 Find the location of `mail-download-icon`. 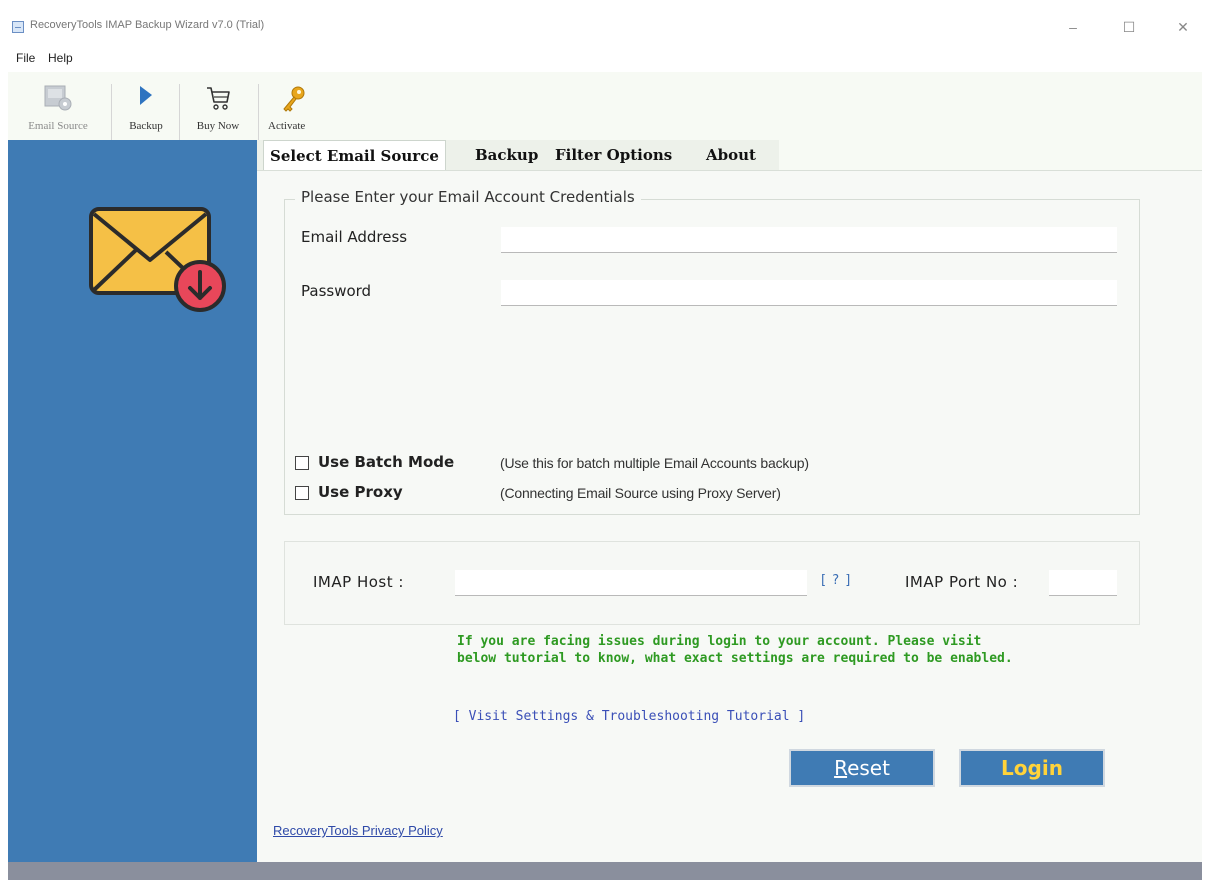

mail-download-icon is located at coordinates (159, 261).